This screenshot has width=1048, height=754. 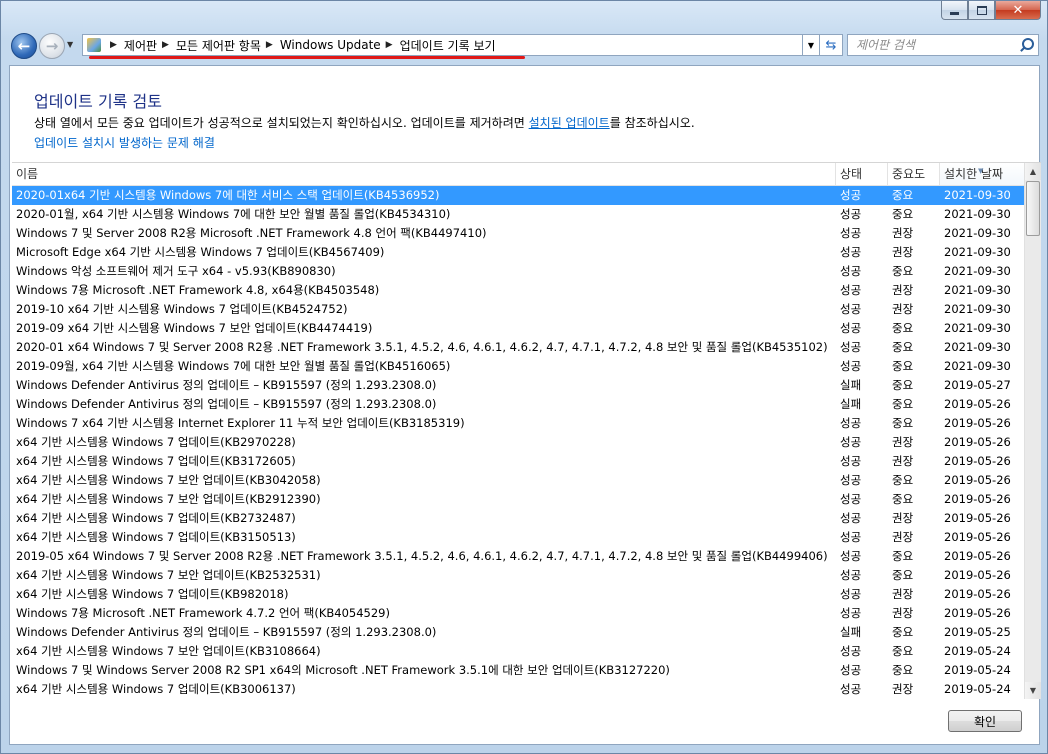 I want to click on refresh-button: ⇆, so click(x=831, y=45).